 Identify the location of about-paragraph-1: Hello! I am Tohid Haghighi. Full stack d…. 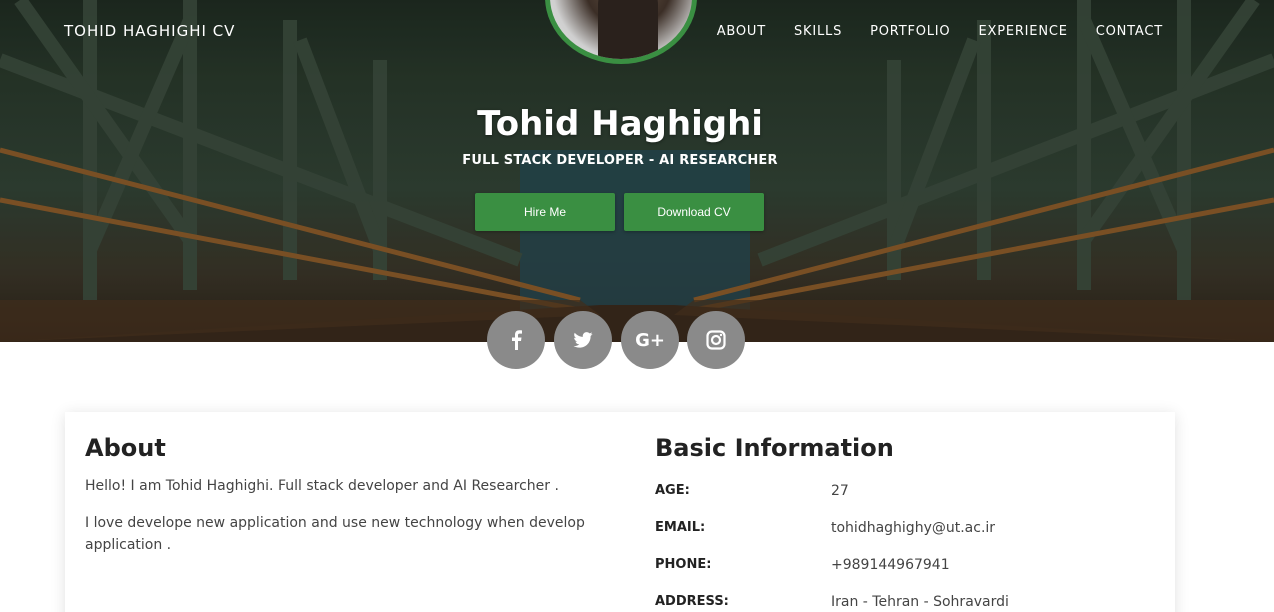
(322, 486).